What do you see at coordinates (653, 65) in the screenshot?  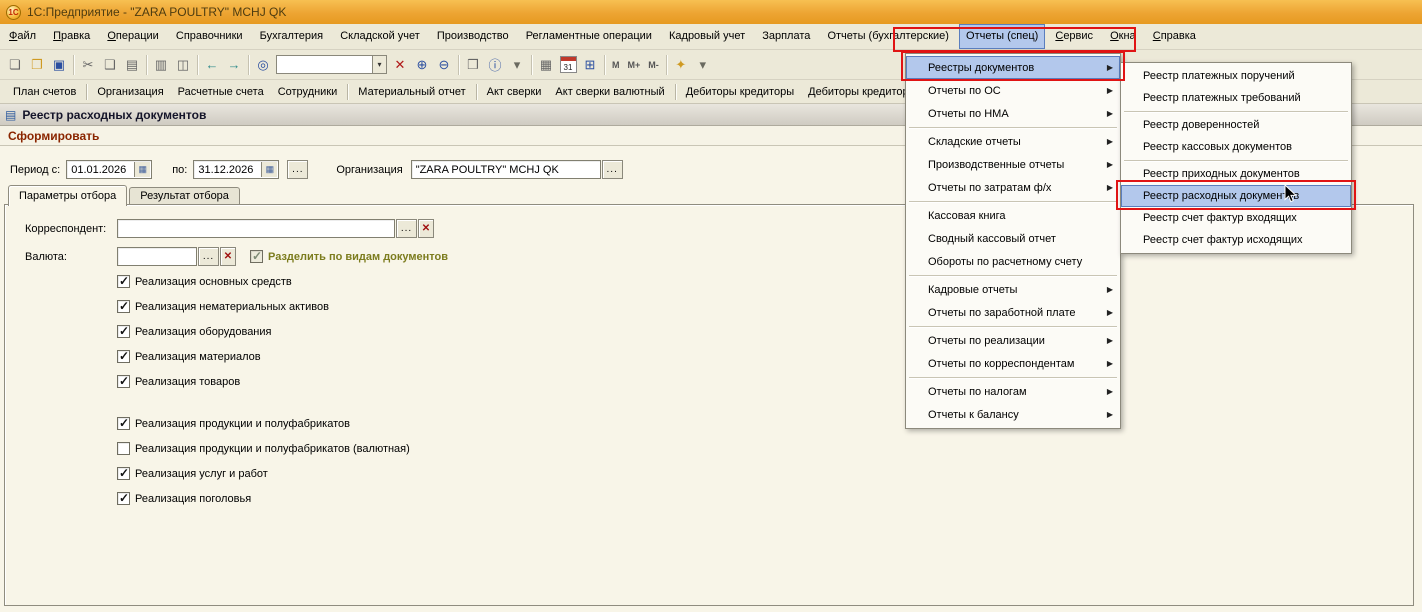 I see `memory-minus-button: M-` at bounding box center [653, 65].